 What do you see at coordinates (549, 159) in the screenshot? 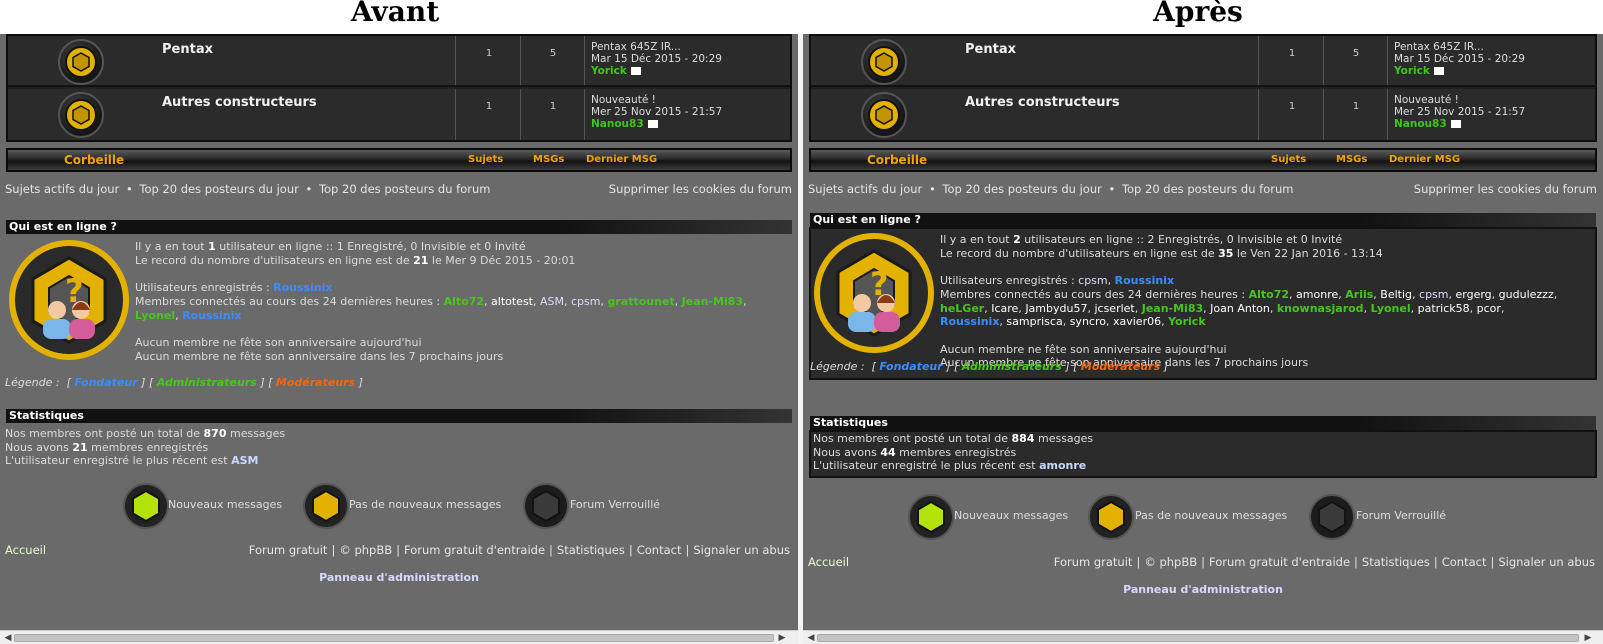
I see `col-messages: MSGs` at bounding box center [549, 159].